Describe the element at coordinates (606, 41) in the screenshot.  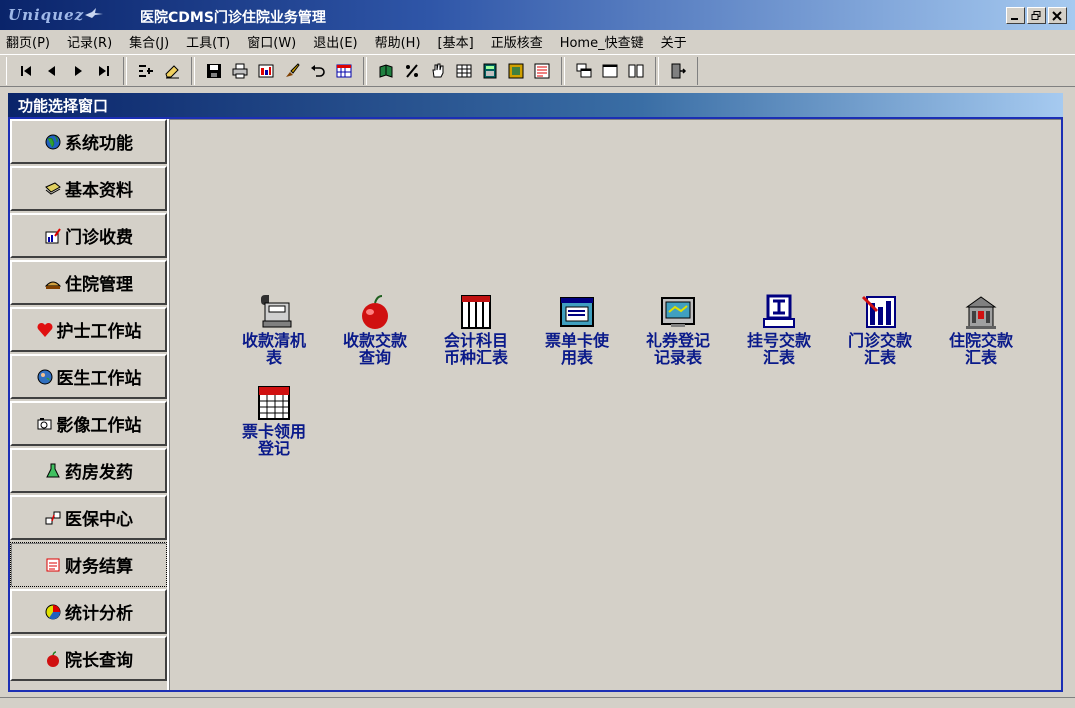
I see `menu-home-hotkey: Home_快查键` at that location.